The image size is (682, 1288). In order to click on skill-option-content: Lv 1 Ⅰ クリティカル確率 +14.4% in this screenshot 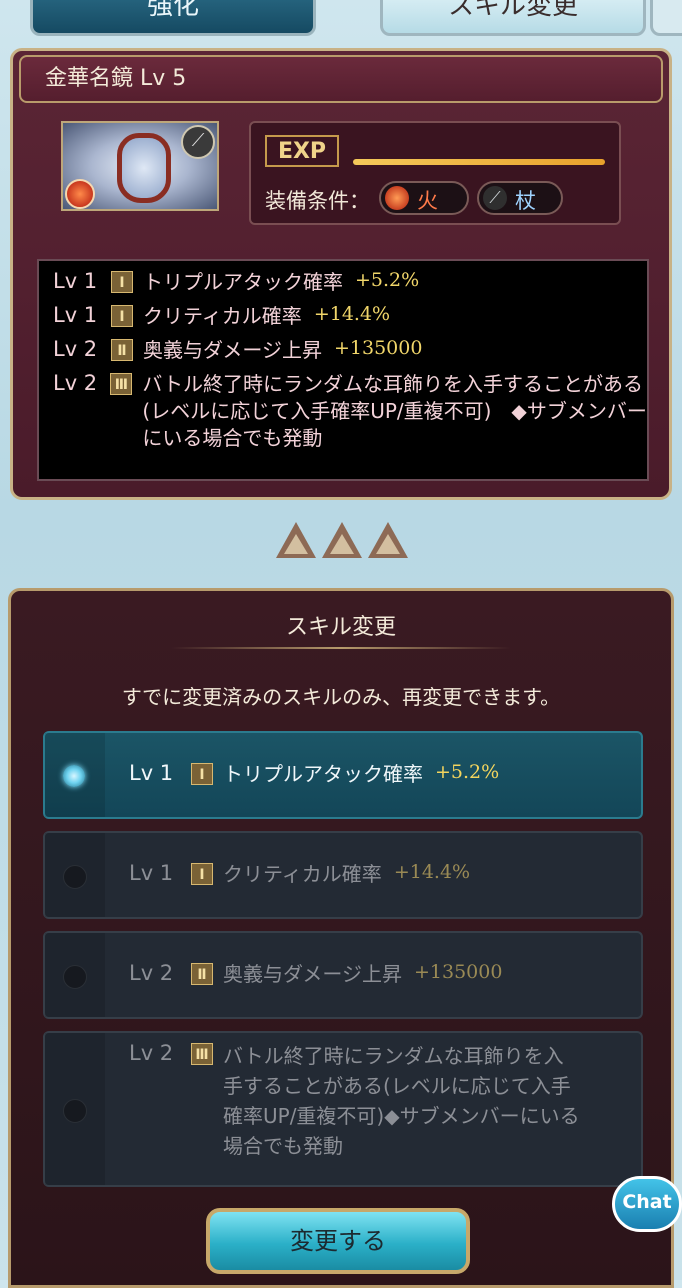, I will do `click(299, 874)`.